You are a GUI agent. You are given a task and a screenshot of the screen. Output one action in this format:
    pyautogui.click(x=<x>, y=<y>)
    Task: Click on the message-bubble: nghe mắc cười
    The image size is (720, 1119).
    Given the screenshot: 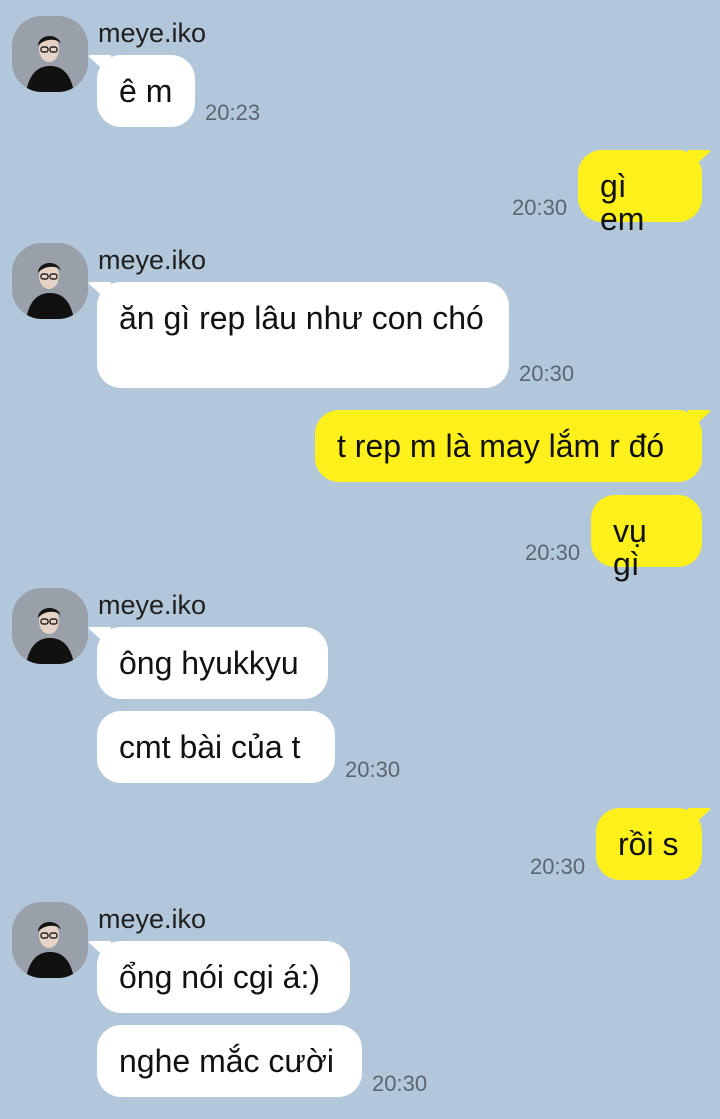 What is the action you would take?
    pyautogui.click(x=229, y=1061)
    